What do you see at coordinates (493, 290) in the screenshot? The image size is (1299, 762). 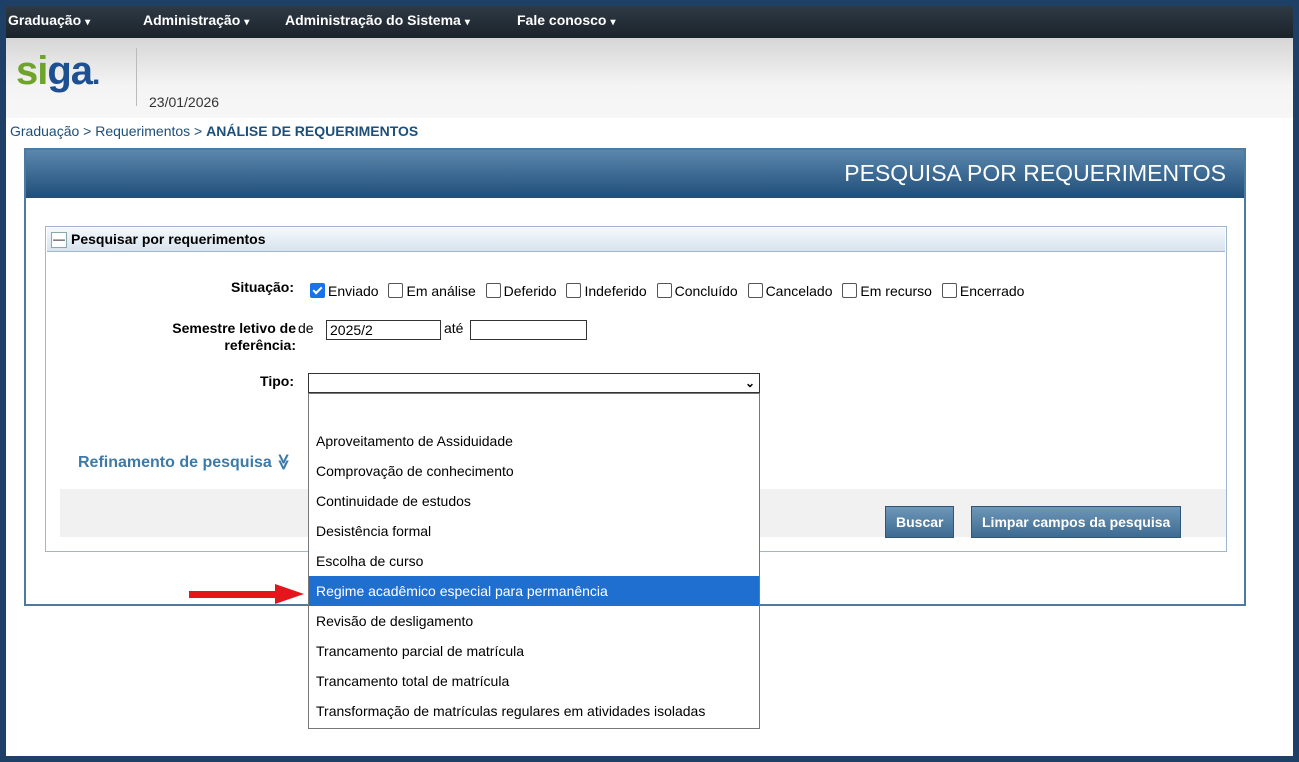 I see `checkbox-deferido` at bounding box center [493, 290].